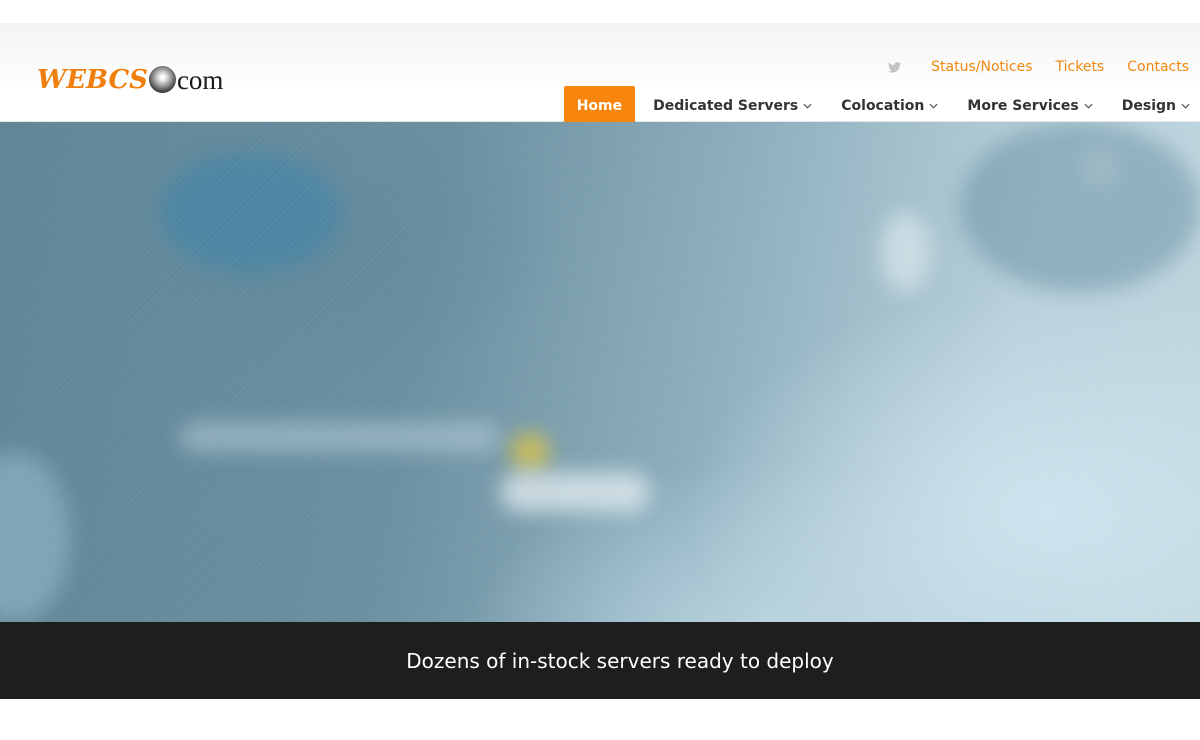 Image resolution: width=1200 pixels, height=740 pixels. I want to click on status-notices-link: Status/Notices, so click(981, 67).